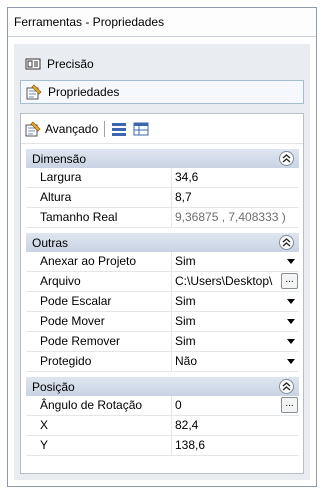 The width and height of the screenshot is (330, 494). Describe the element at coordinates (72, 128) in the screenshot. I see `advanced-label: Avançado` at that location.